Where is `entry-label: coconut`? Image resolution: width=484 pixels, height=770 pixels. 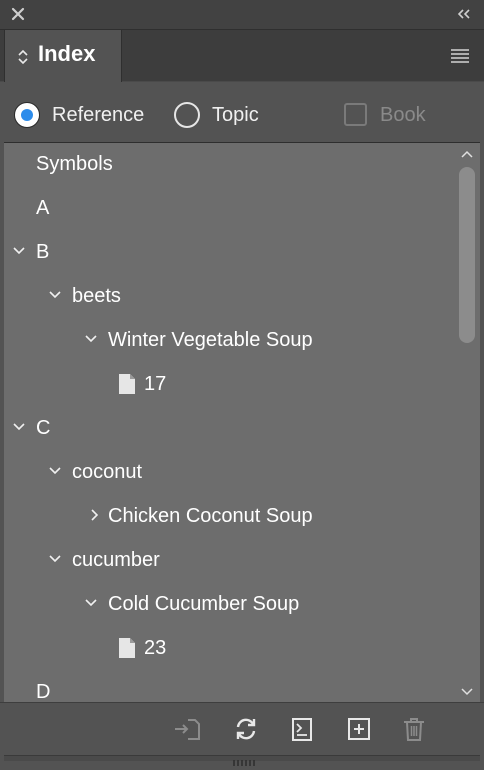
entry-label: coconut is located at coordinates (107, 472).